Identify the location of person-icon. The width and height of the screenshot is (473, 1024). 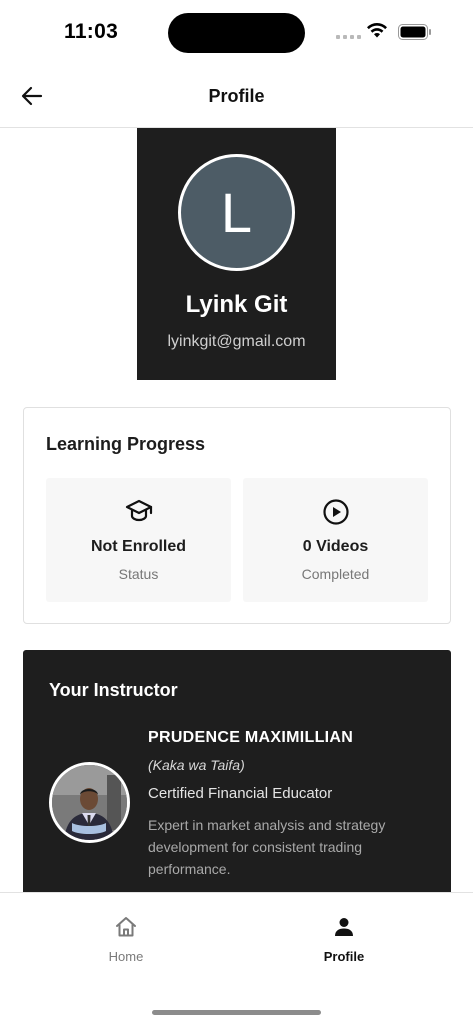
(344, 928).